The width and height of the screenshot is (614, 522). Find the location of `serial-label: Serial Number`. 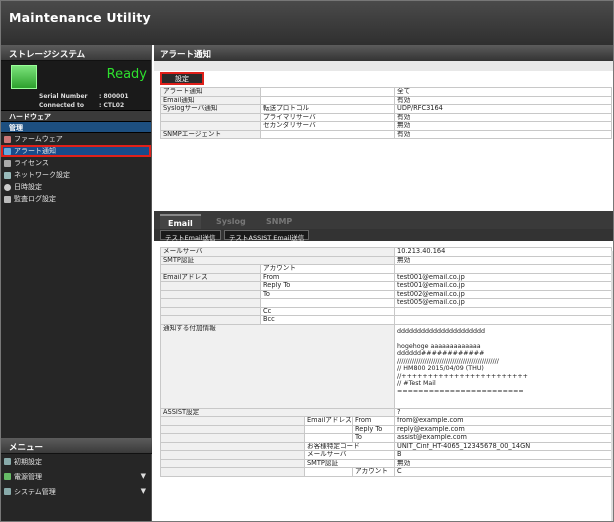

serial-label: Serial Number is located at coordinates (63, 96).